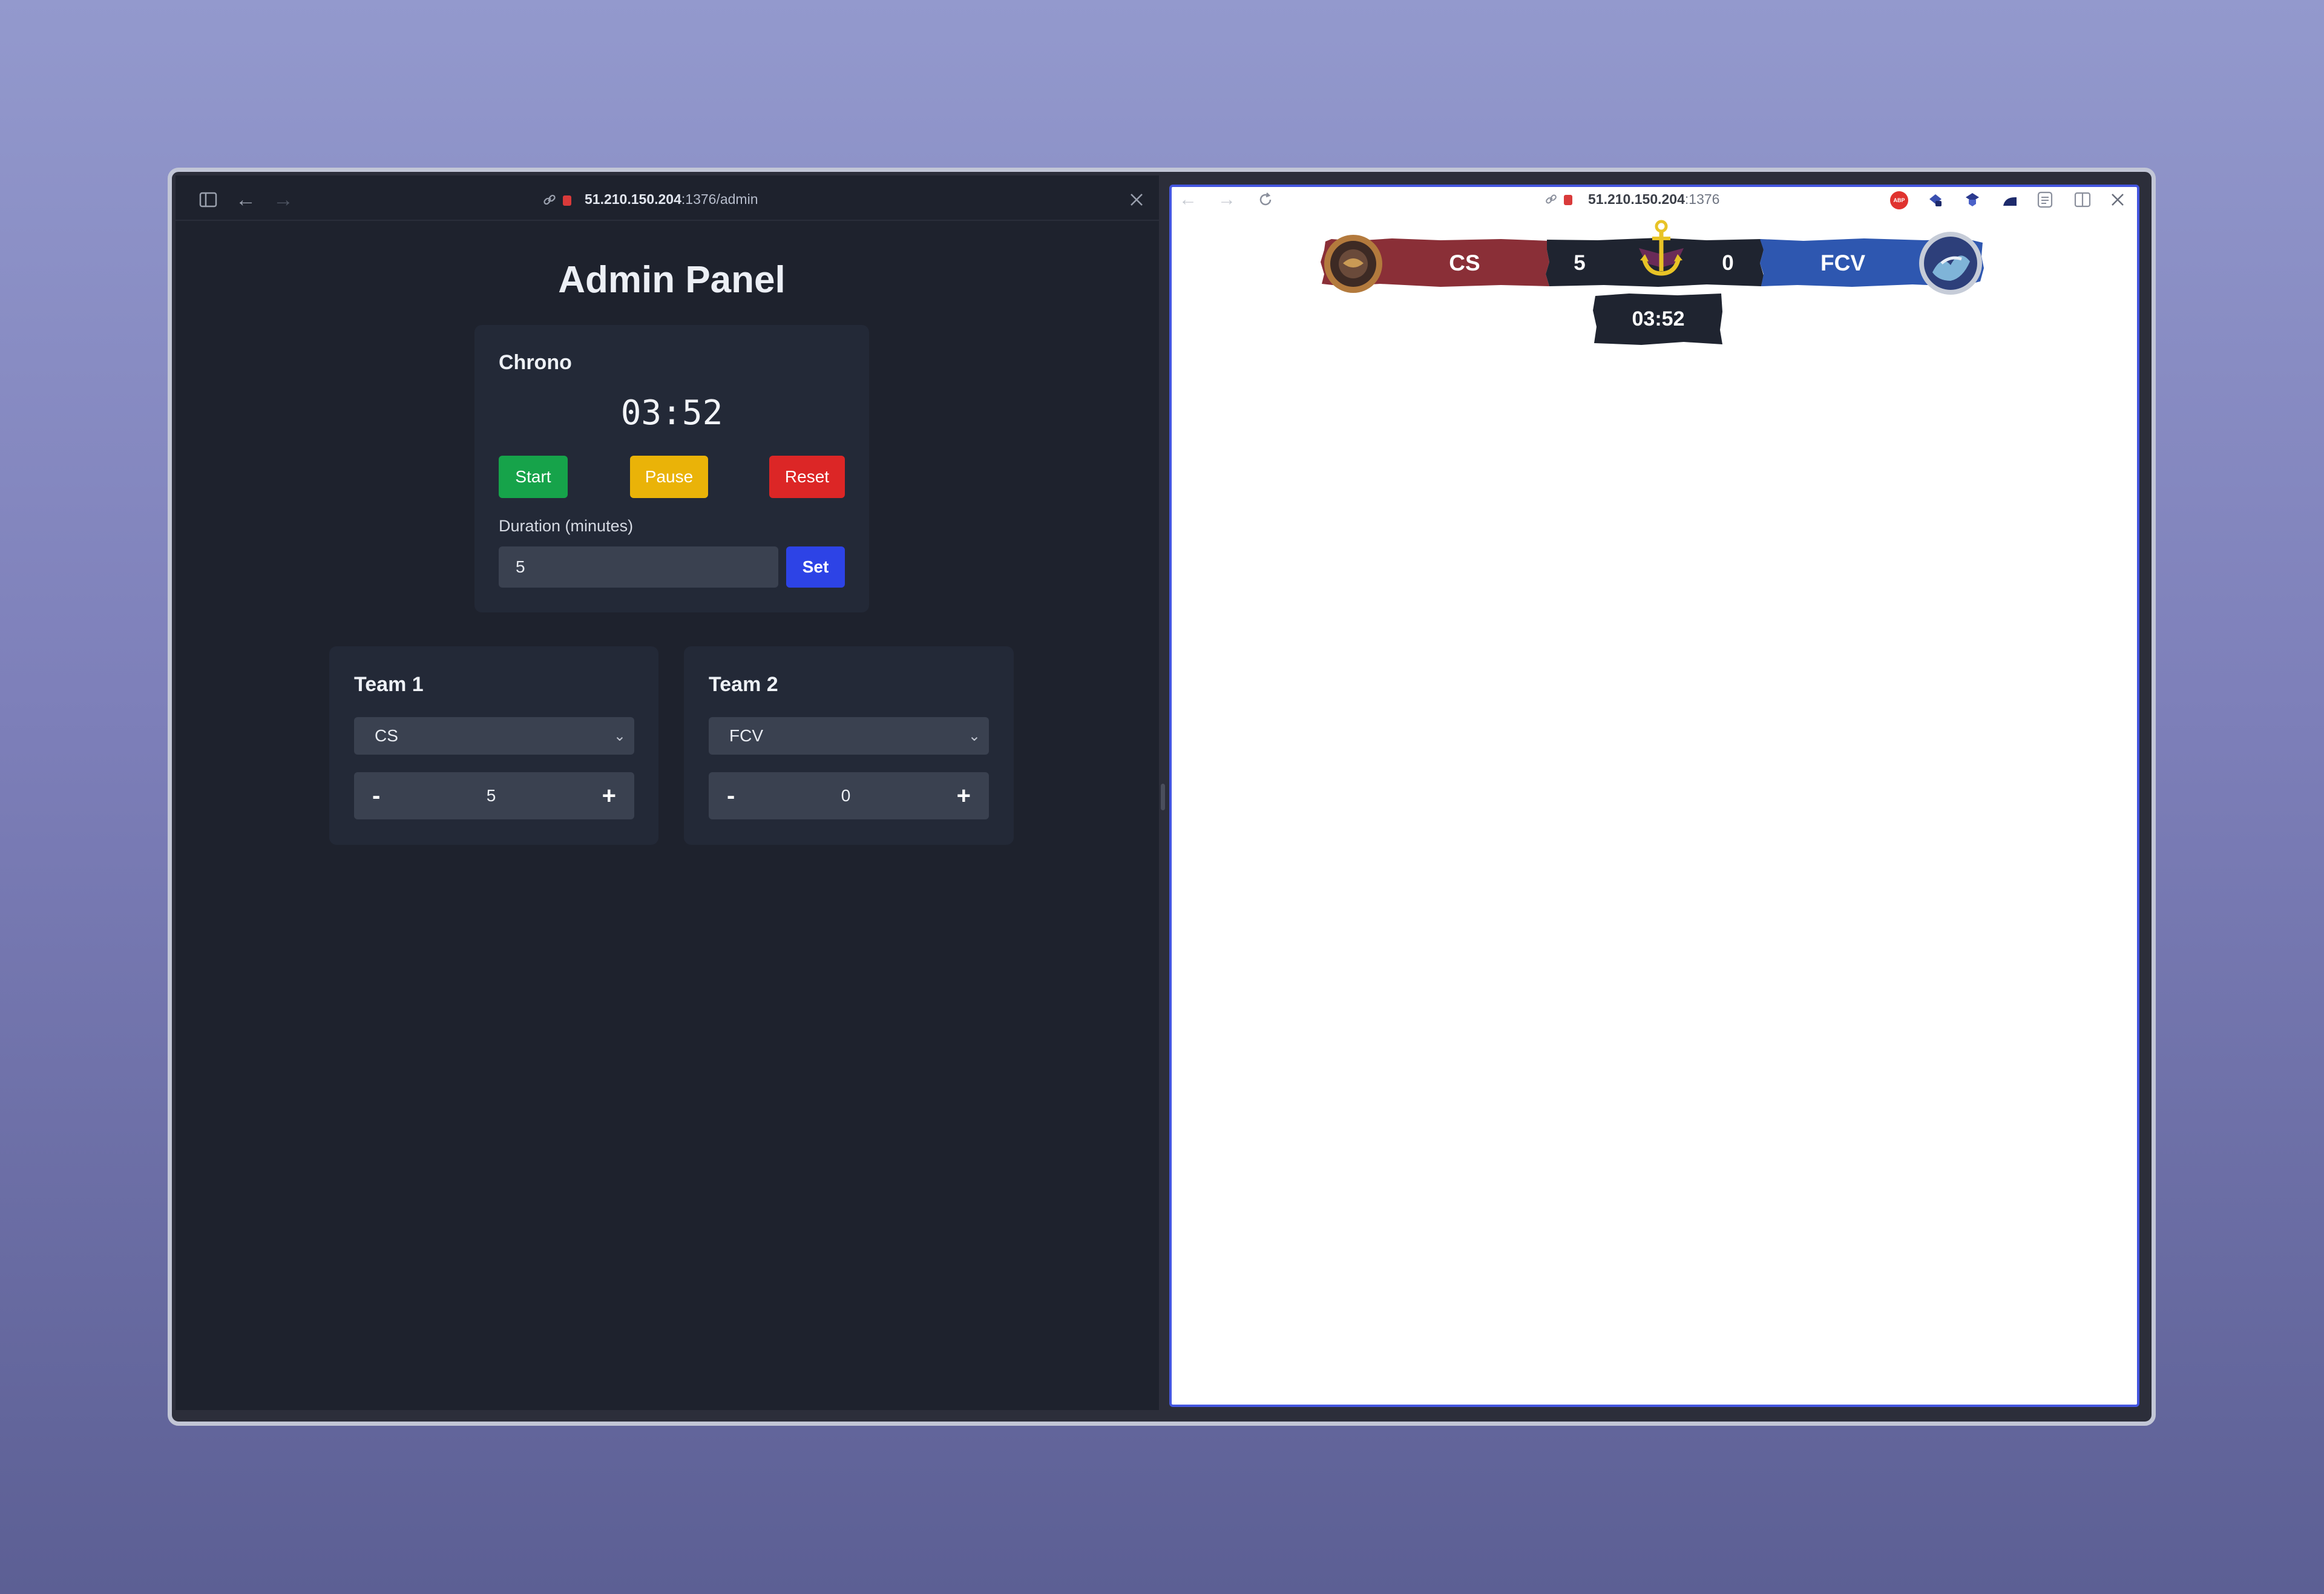 The image size is (2324, 1594). Describe the element at coordinates (2009, 200) in the screenshot. I see `extension-arc-icon` at that location.